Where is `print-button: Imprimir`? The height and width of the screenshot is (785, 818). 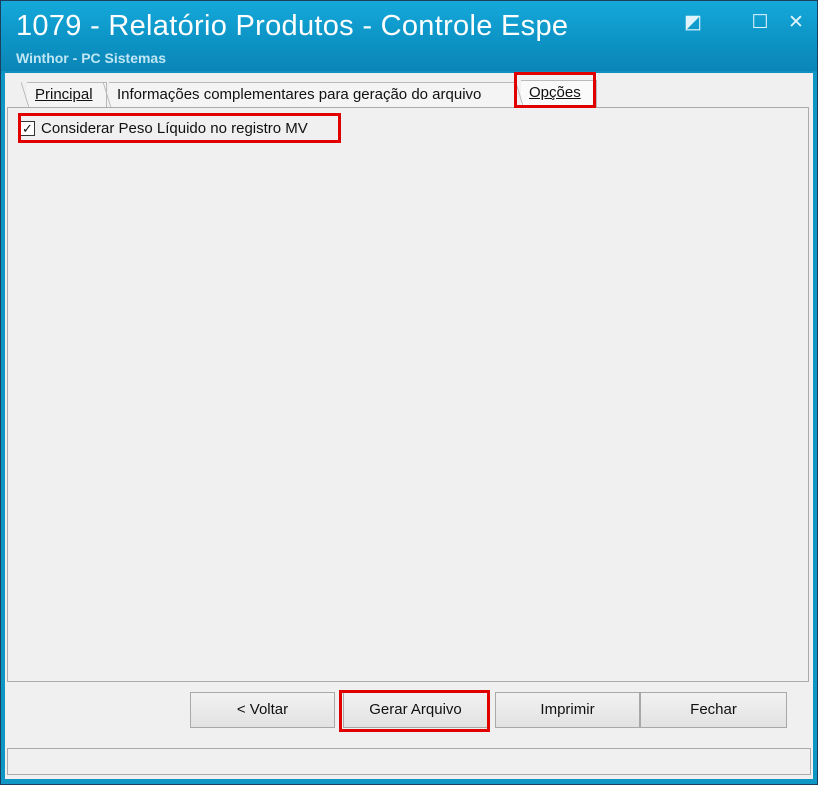
print-button: Imprimir is located at coordinates (567, 710).